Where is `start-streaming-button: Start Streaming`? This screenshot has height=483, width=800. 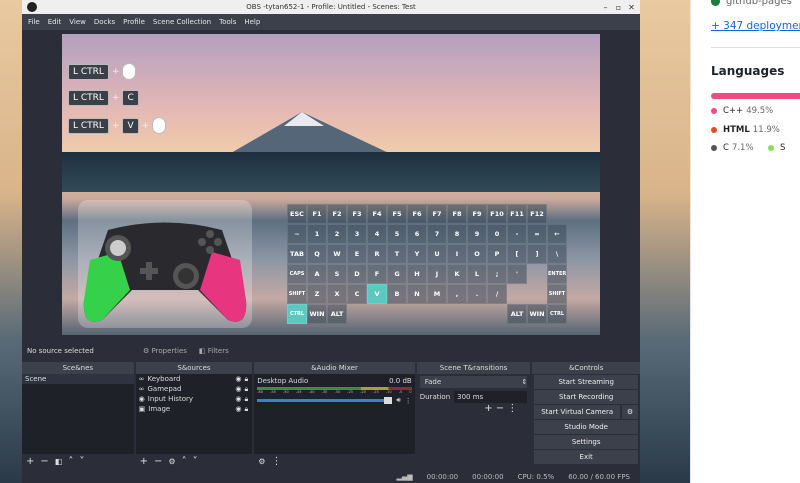
start-streaming-button: Start Streaming is located at coordinates (586, 382).